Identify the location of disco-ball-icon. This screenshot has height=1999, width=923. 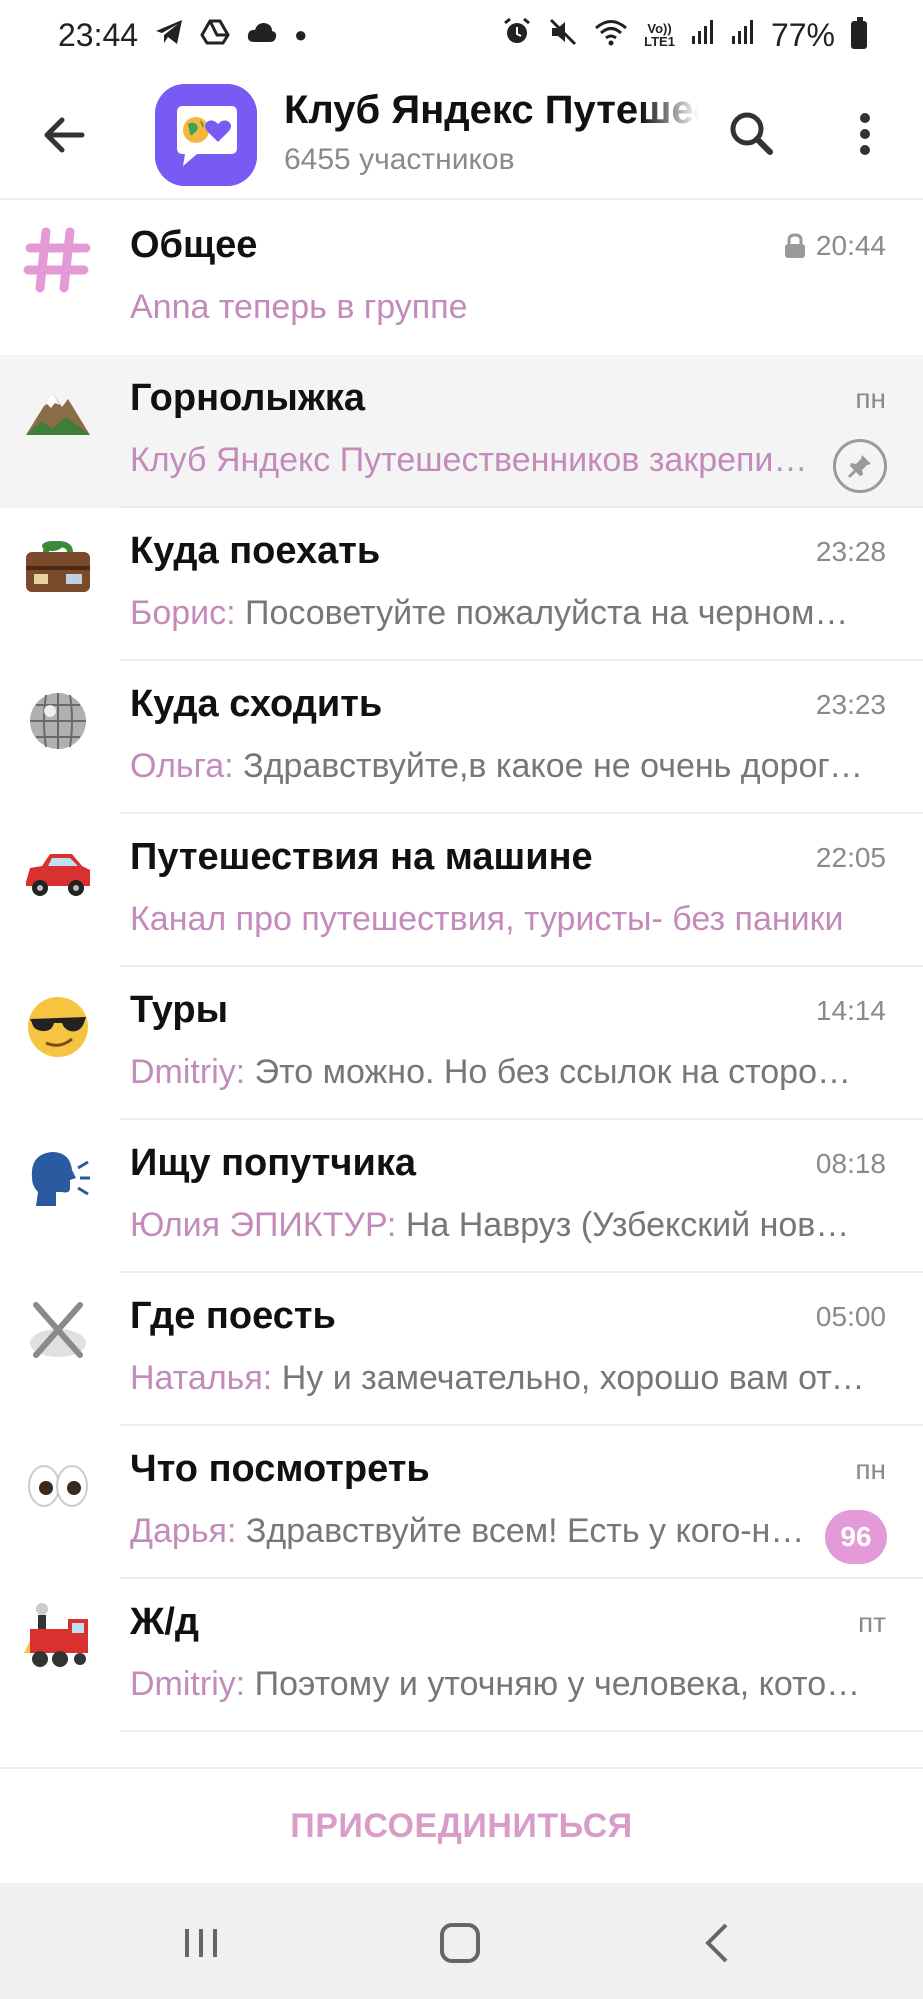
(58, 719).